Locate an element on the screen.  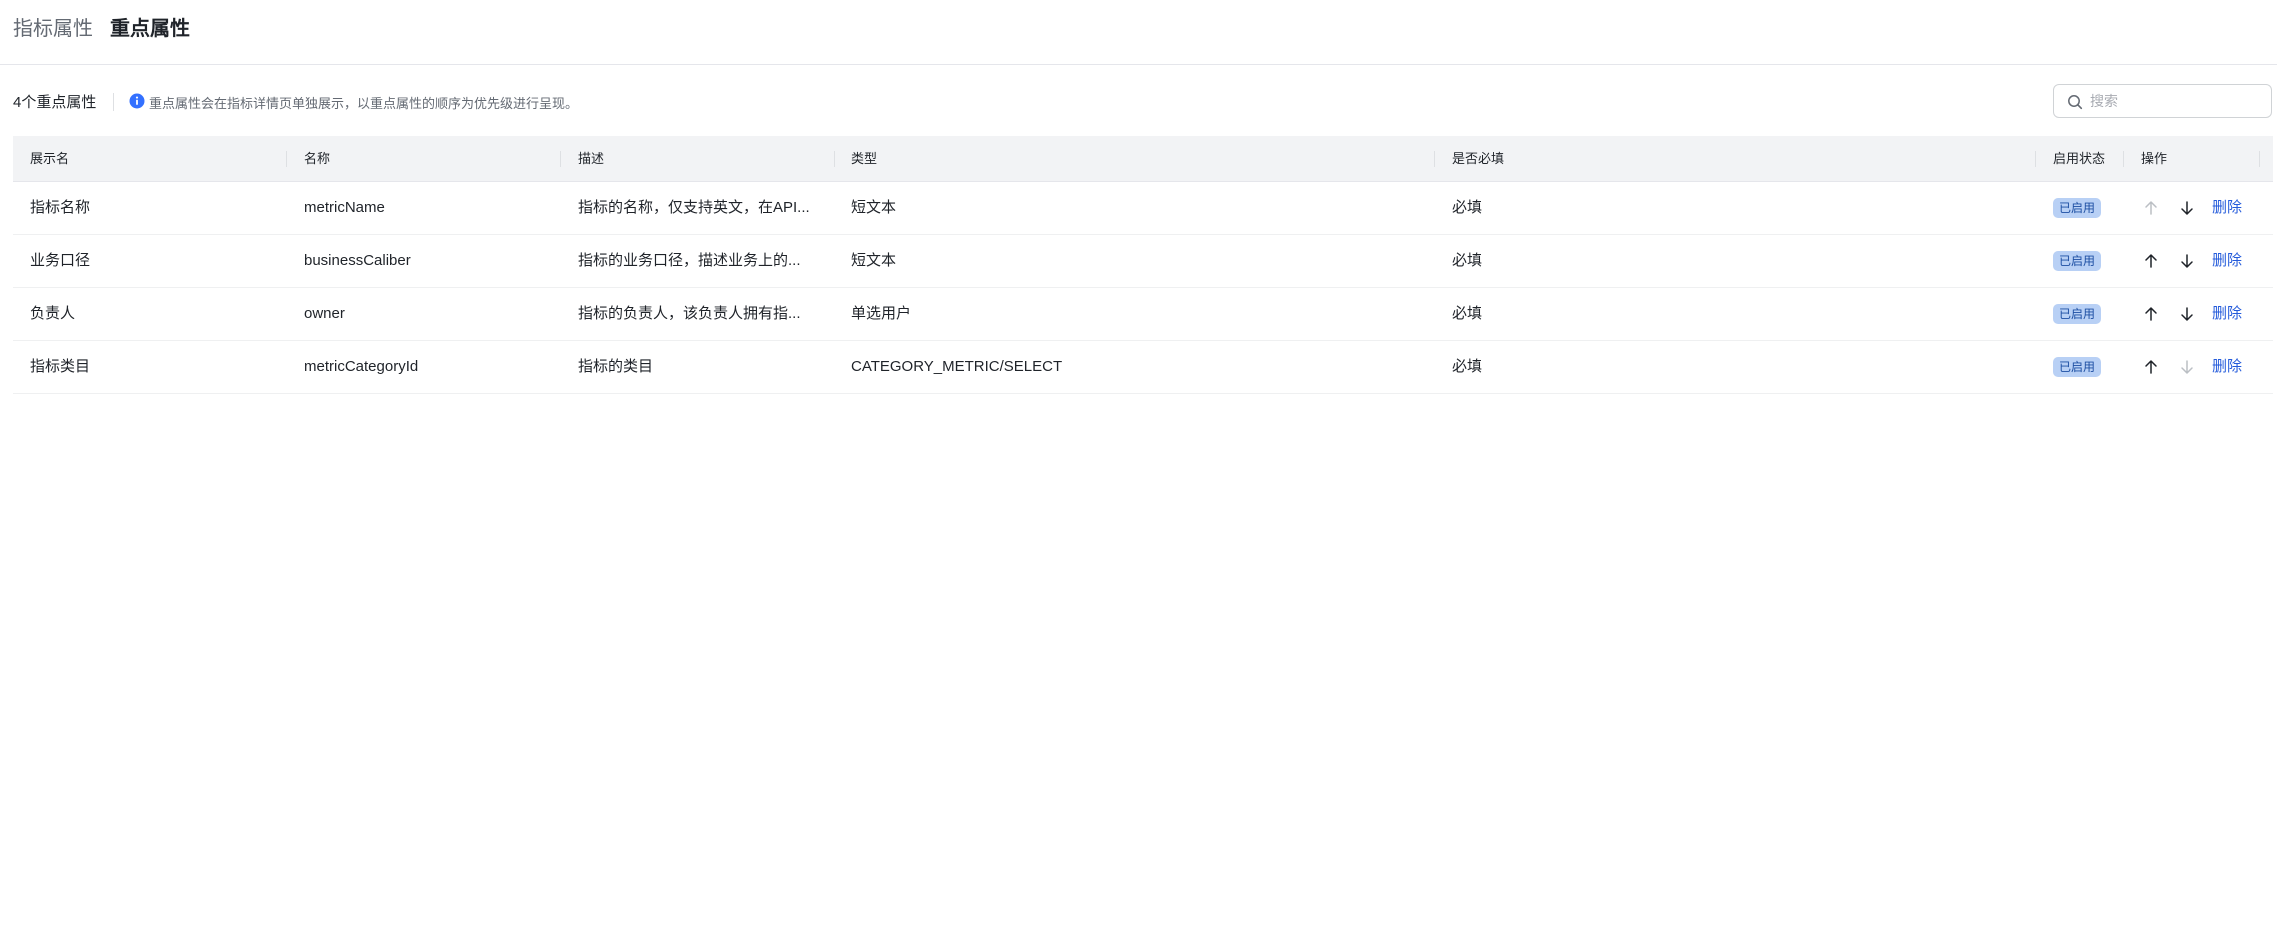
info-circle-icon is located at coordinates (137, 101).